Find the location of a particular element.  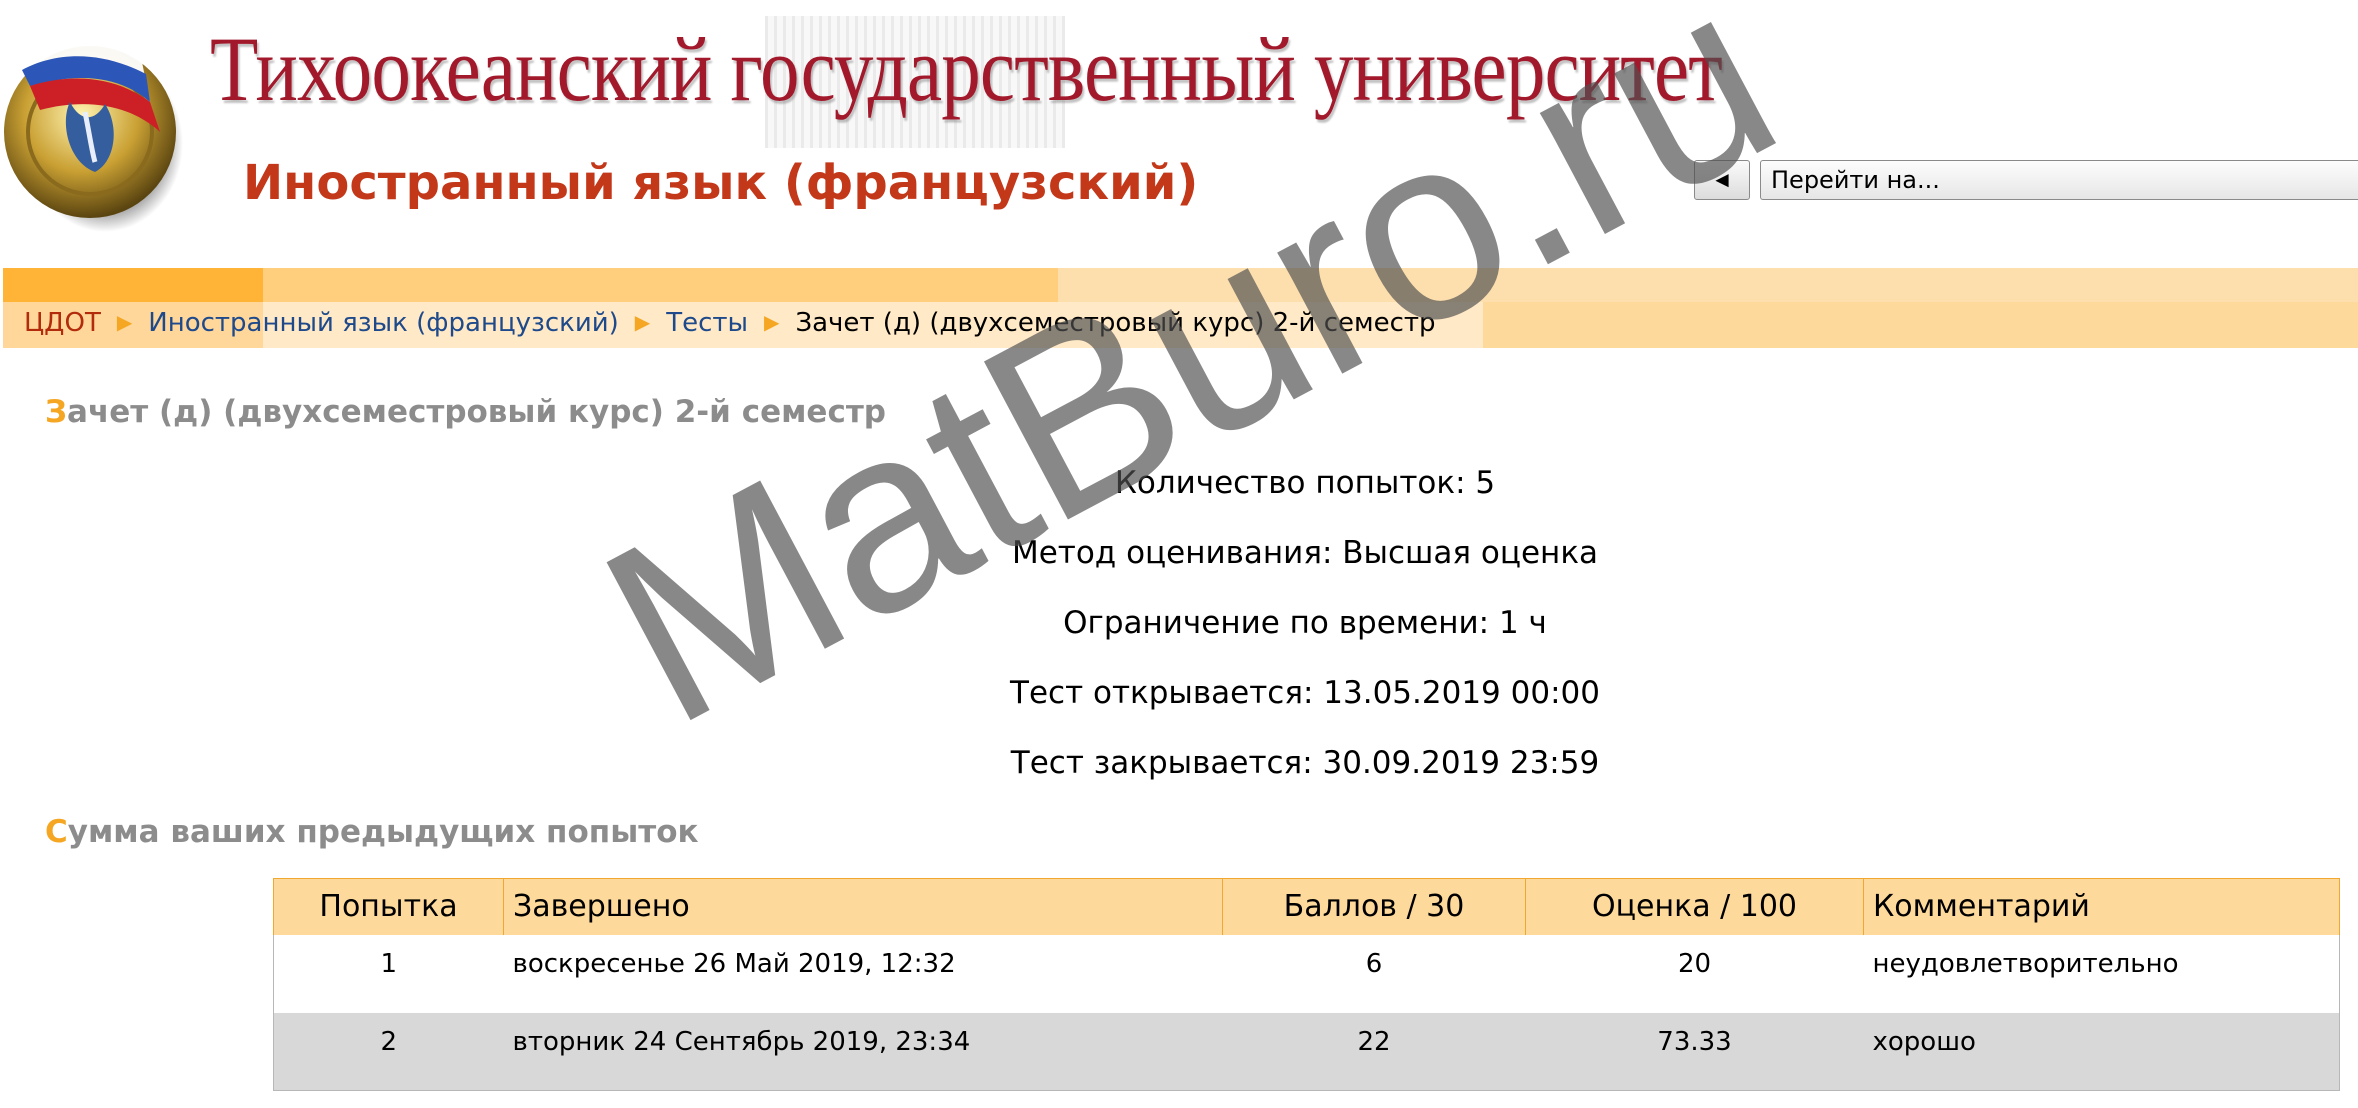

breadcrumb-home-link: ЦДОТ is located at coordinates (62, 323).